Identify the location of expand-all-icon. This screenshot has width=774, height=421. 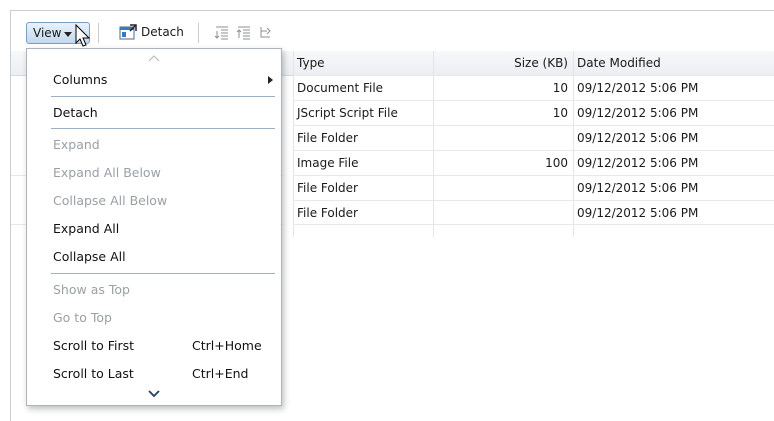
(222, 33).